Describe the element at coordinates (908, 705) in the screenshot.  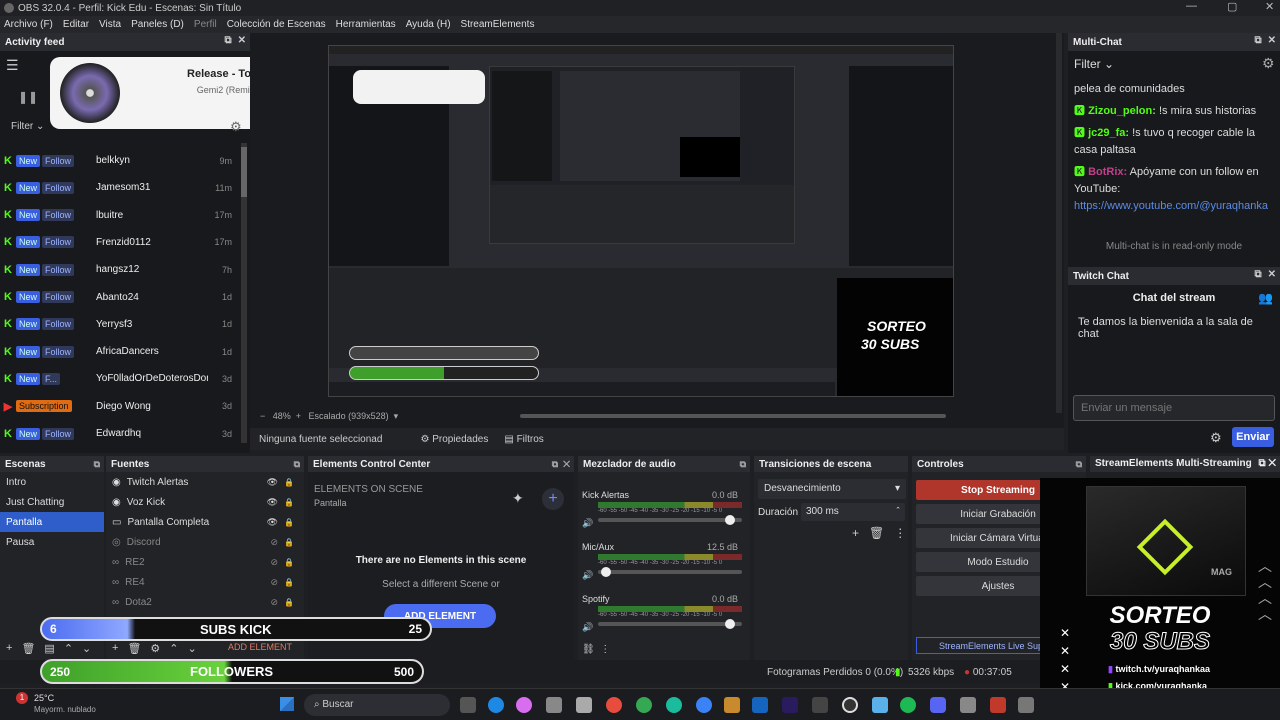
I see `spotify-icon` at that location.